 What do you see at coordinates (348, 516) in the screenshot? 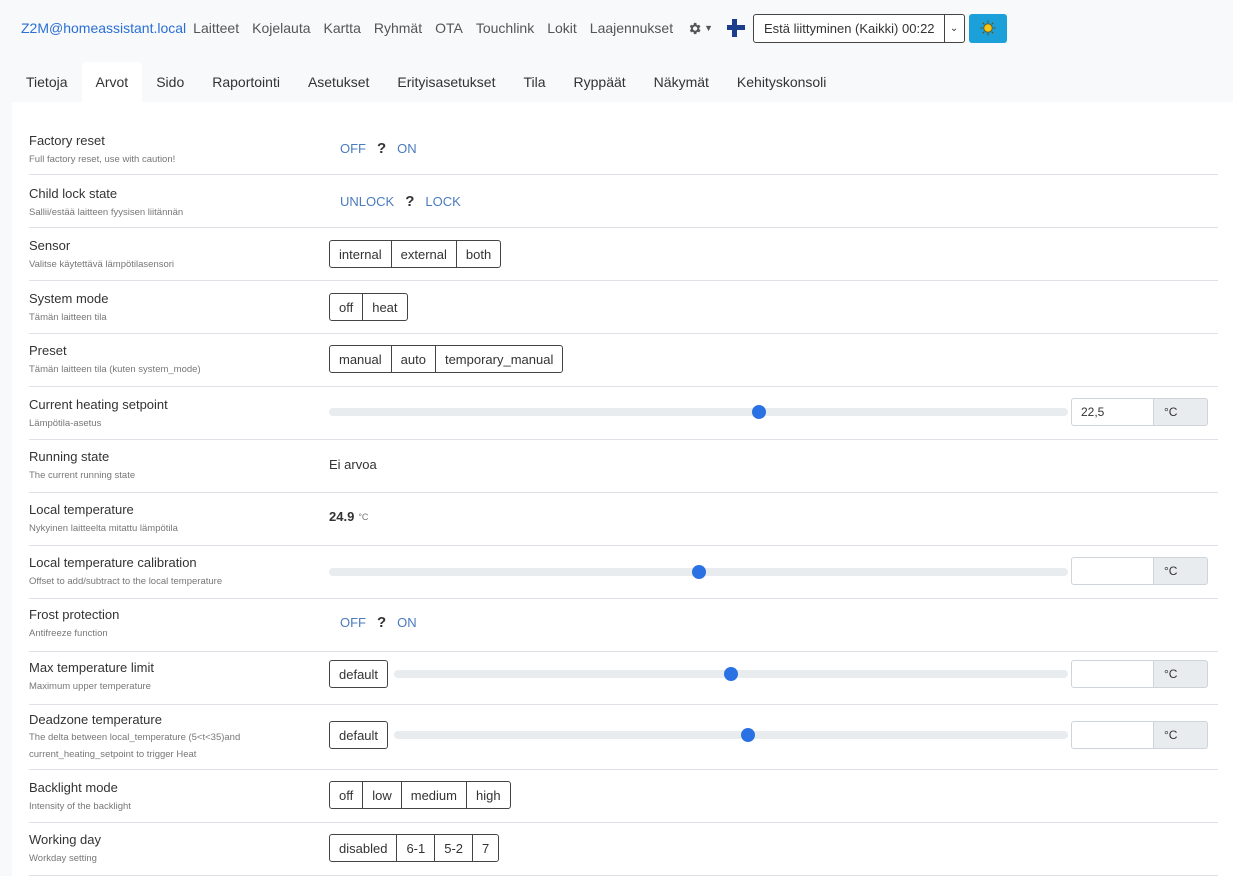
I see `local-temperature-value-wrap: 24.9 °C` at bounding box center [348, 516].